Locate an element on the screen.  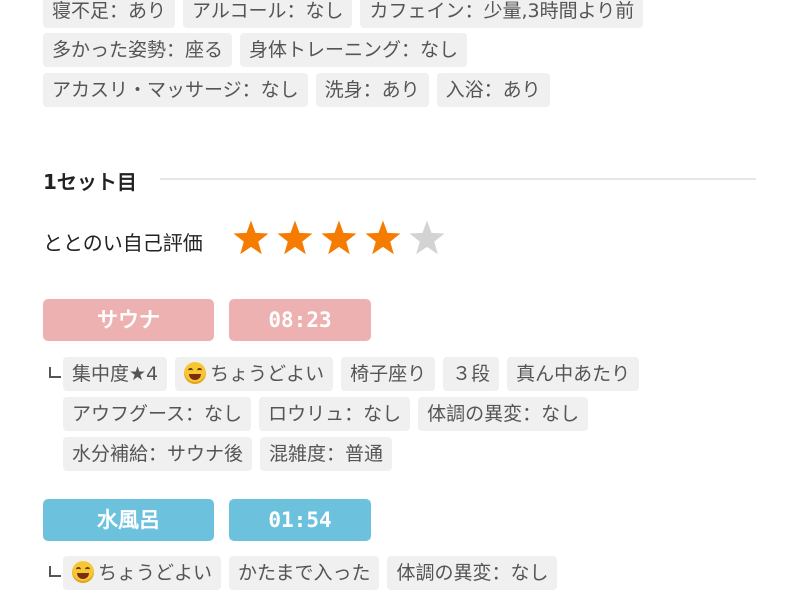
sauna-tags-row-2: アウフグース：なし ロウリュ：なし 体調の異変：なし is located at coordinates (326, 414).